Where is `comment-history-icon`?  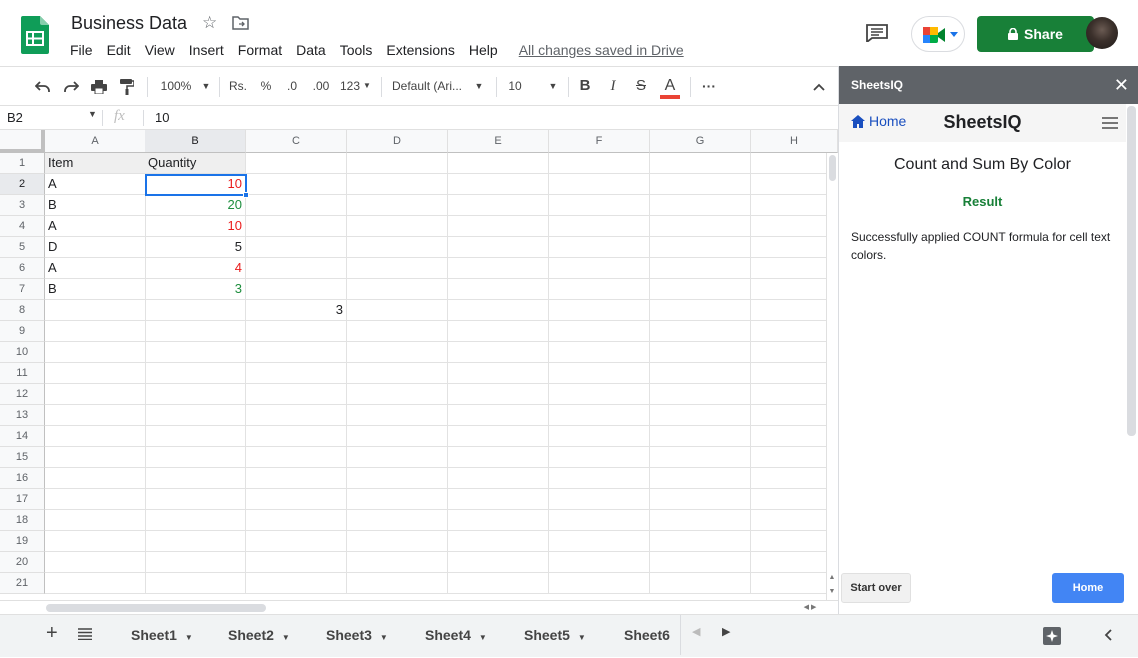 comment-history-icon is located at coordinates (877, 34).